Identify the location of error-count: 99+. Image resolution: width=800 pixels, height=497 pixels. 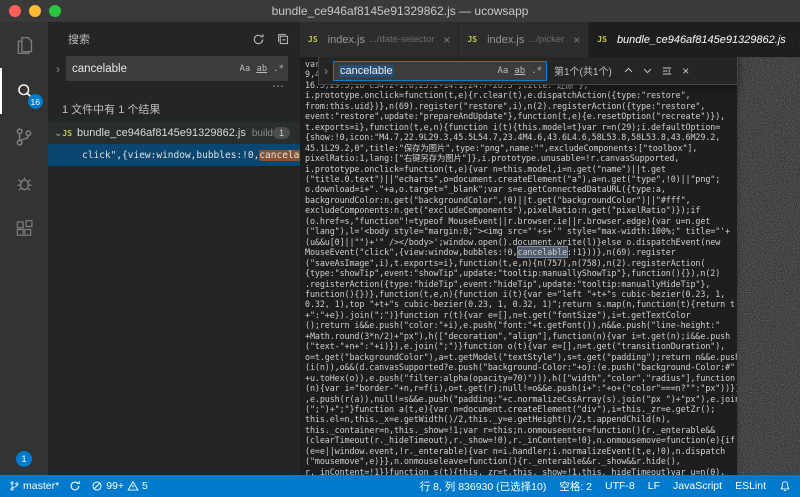
(115, 486).